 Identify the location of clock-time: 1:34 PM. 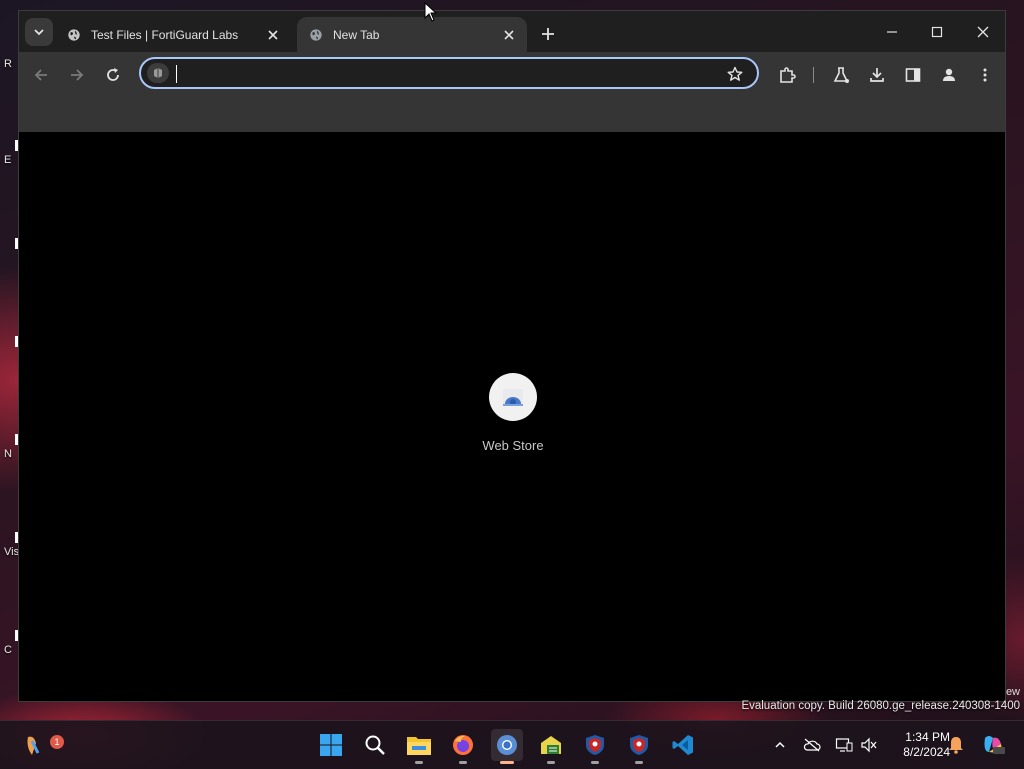
(927, 737).